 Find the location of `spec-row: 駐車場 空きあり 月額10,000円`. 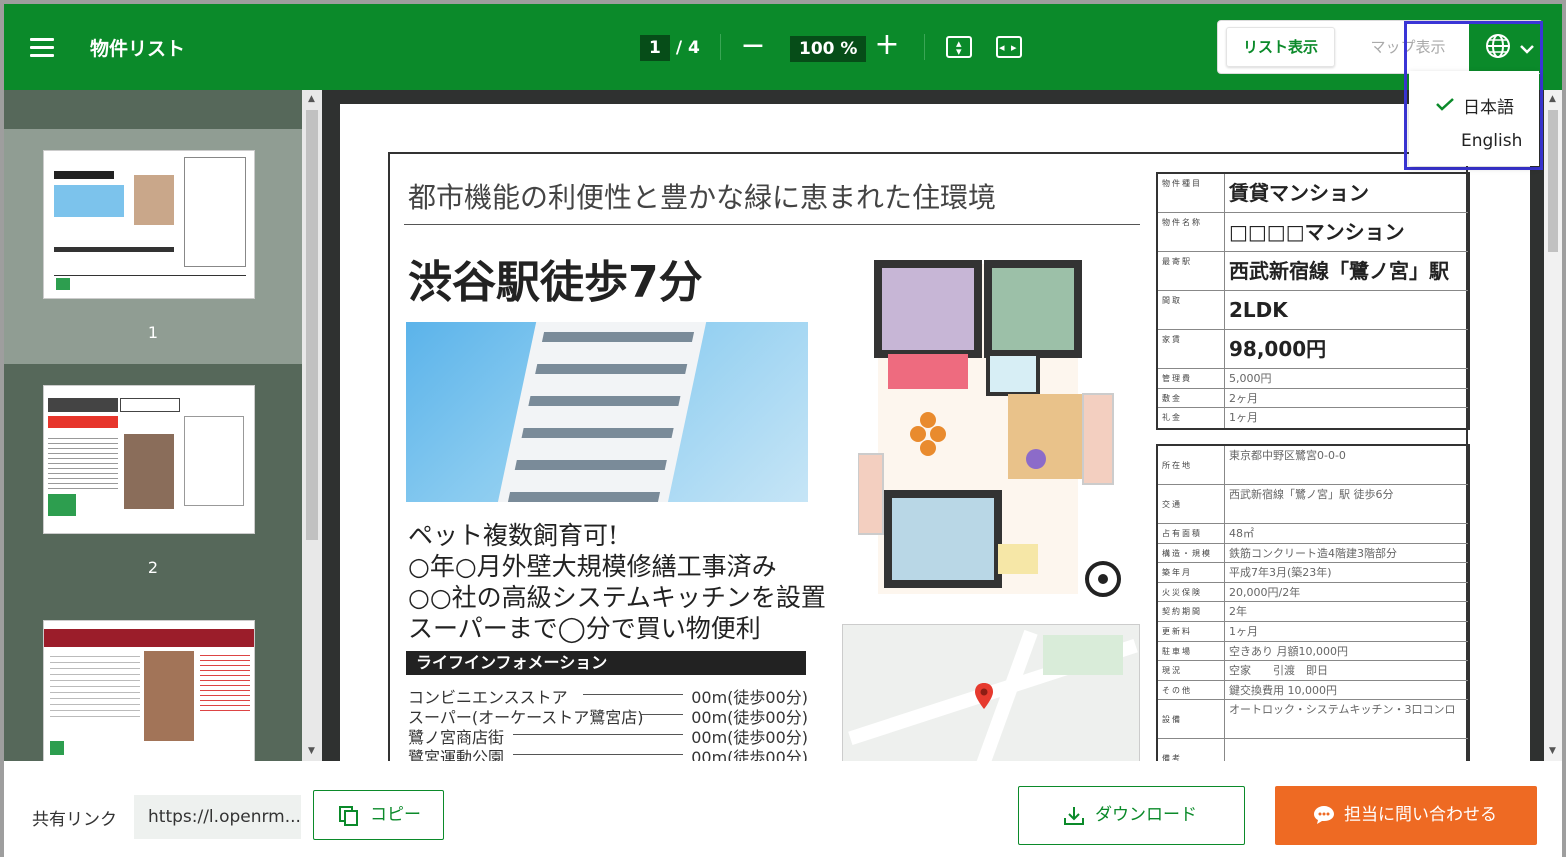

spec-row: 駐車場 空きあり 月額10,000円 is located at coordinates (1313, 651).